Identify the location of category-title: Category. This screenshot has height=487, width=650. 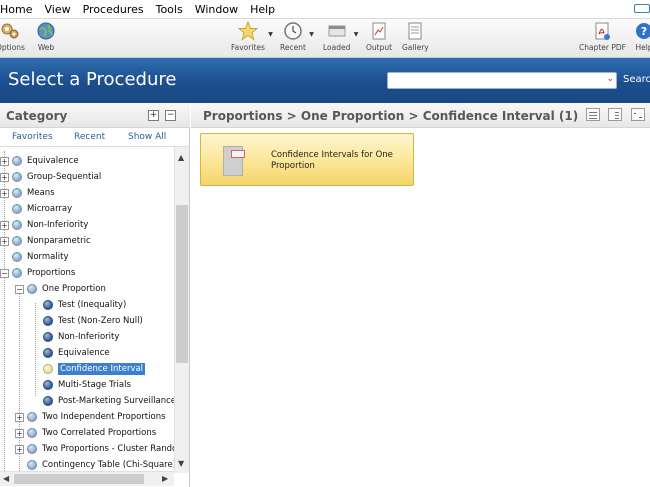
(37, 116).